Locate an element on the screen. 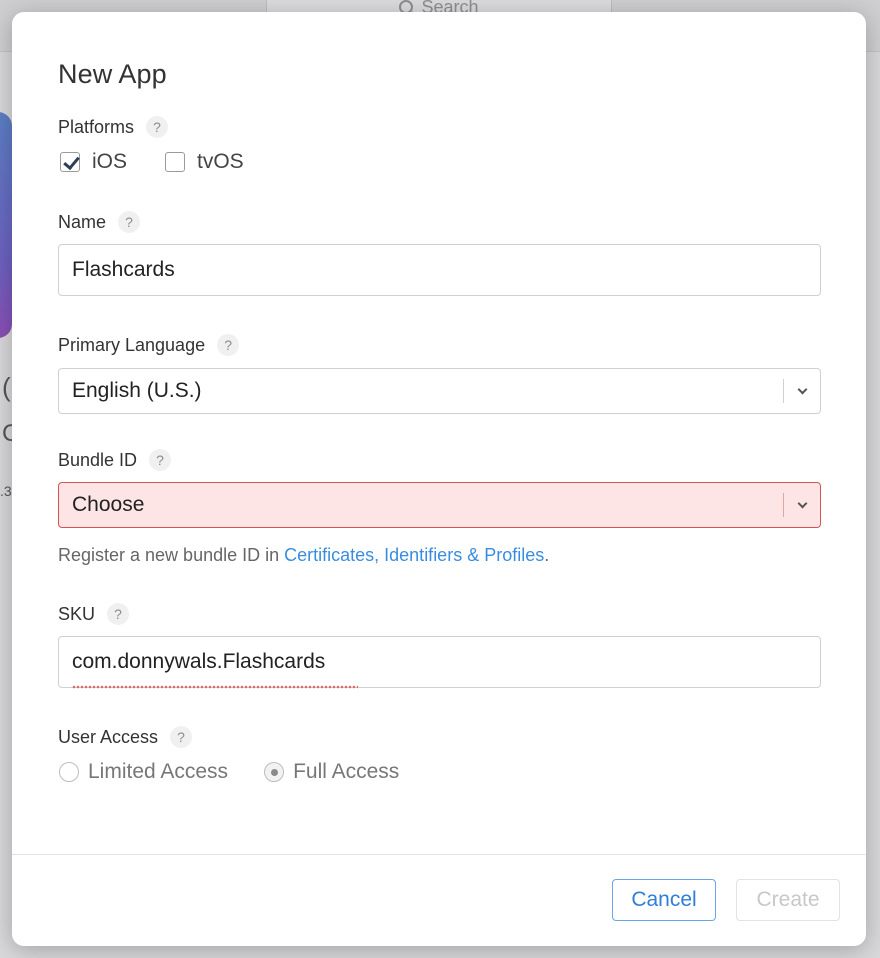 This screenshot has height=958, width=880. full-access-option: Full Access is located at coordinates (331, 772).